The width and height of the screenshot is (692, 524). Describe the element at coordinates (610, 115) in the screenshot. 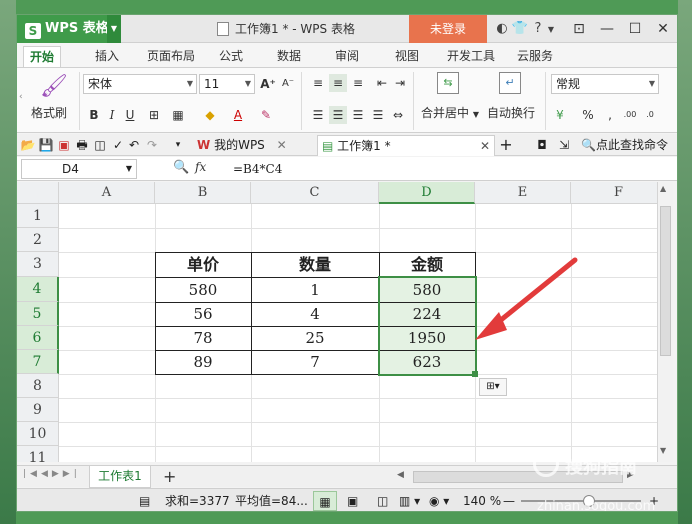

I see `comma-style-icon: ,` at that location.